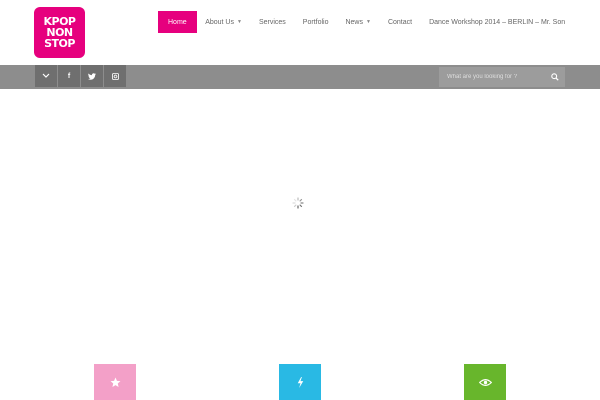 Image resolution: width=600 pixels, height=400 pixels. Describe the element at coordinates (300, 77) in the screenshot. I see `top-bar: f` at that location.